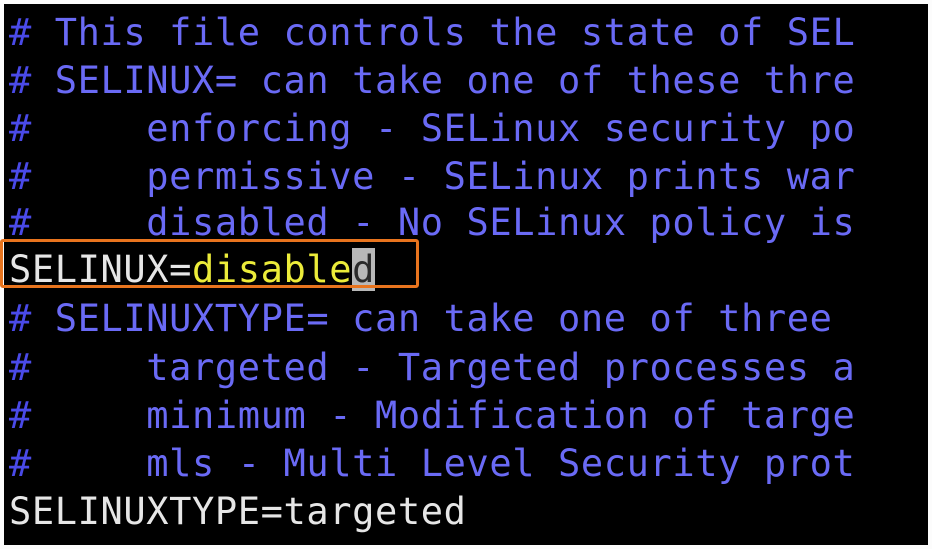 This screenshot has height=549, width=932. I want to click on comment-line: # permissive - SELinux prints war, so click(432, 176).